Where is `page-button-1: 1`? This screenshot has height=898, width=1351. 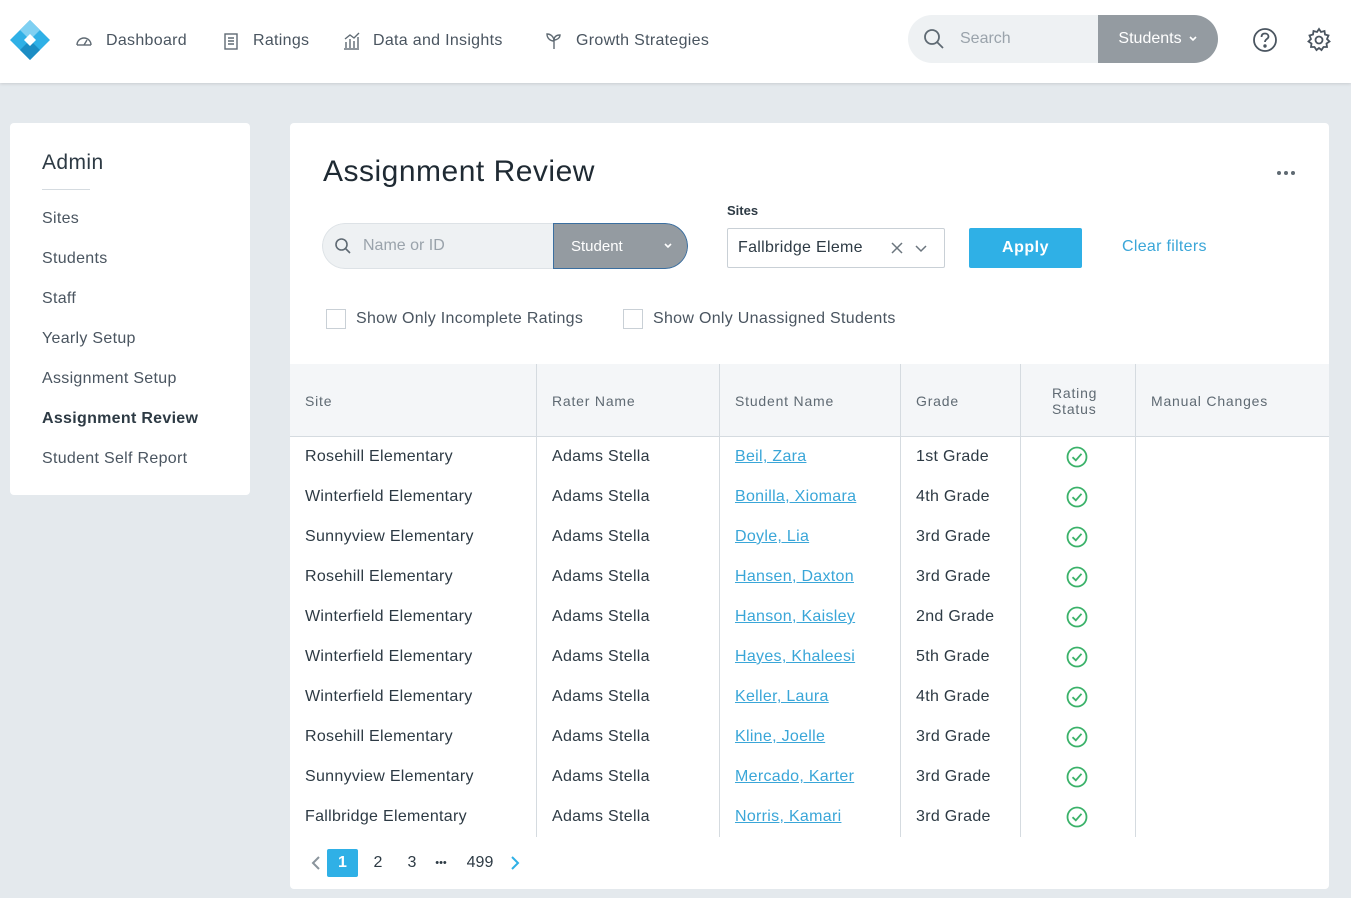
page-button-1: 1 is located at coordinates (342, 863).